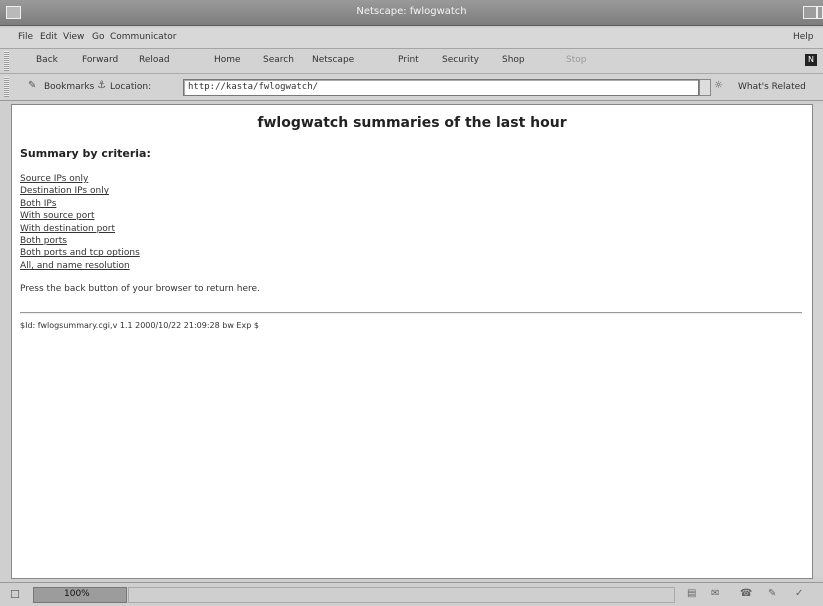 The width and height of the screenshot is (823, 606). I want to click on shop-button: Shop, so click(513, 60).